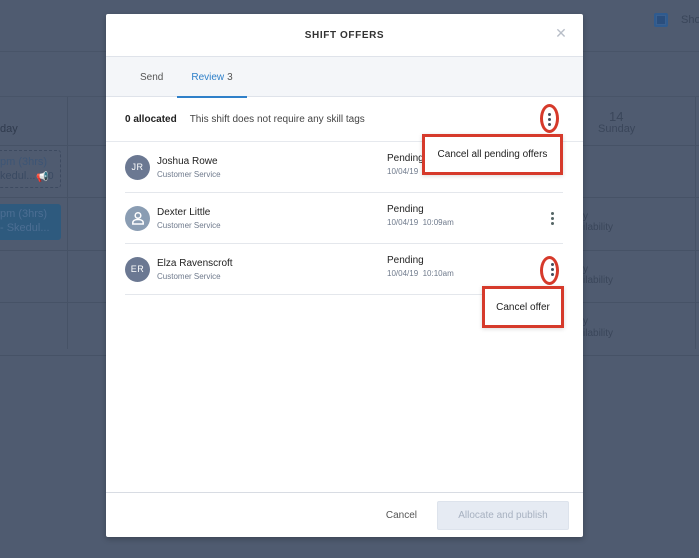  I want to click on allocate-and-publish-button: Allocate and publish, so click(503, 515).